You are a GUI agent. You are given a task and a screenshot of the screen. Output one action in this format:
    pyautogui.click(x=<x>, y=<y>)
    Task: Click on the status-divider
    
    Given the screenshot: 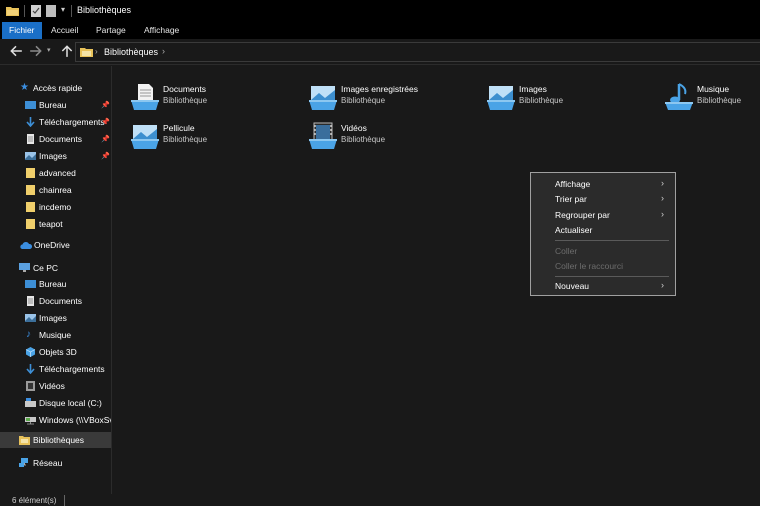 What is the action you would take?
    pyautogui.click(x=64, y=500)
    